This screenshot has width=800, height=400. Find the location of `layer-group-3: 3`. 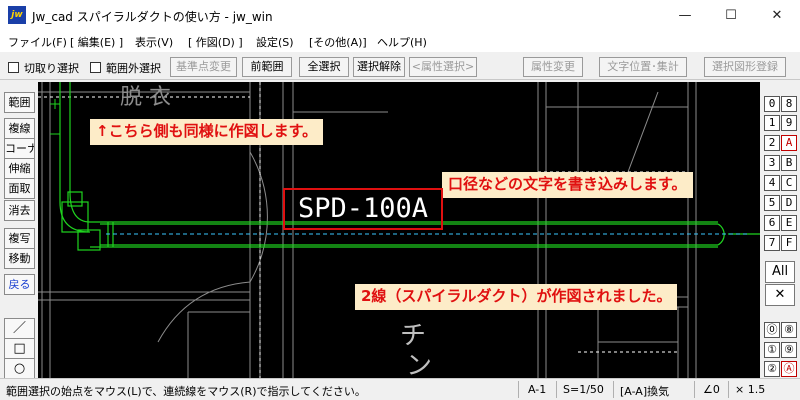

layer-group-3: 3 is located at coordinates (772, 163).